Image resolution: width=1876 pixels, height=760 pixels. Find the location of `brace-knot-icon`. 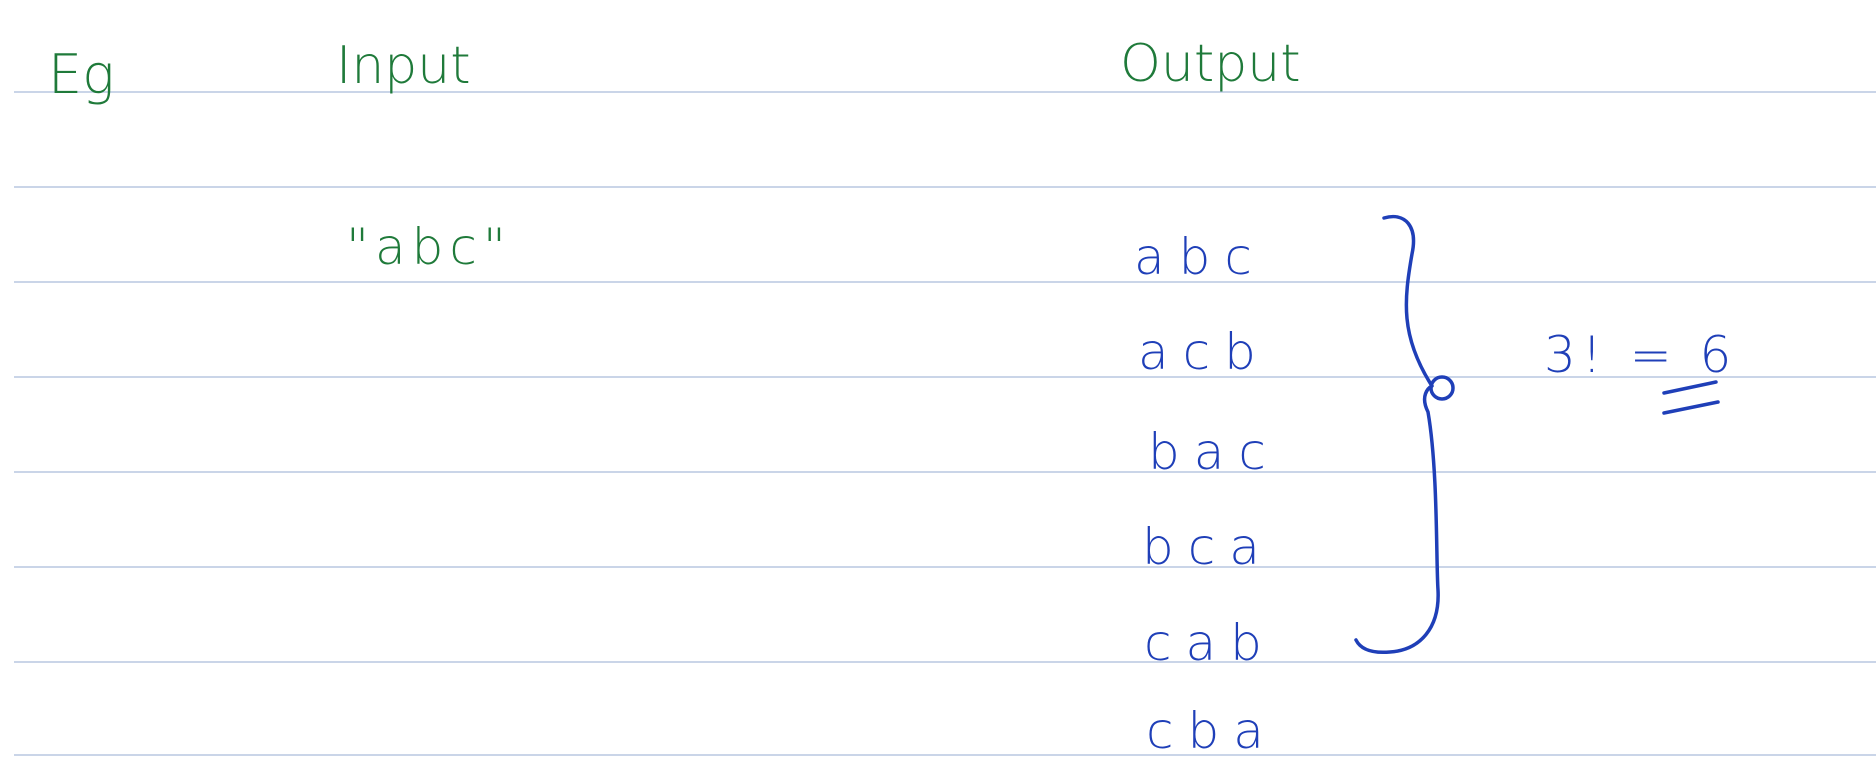

brace-knot-icon is located at coordinates (1442, 388).